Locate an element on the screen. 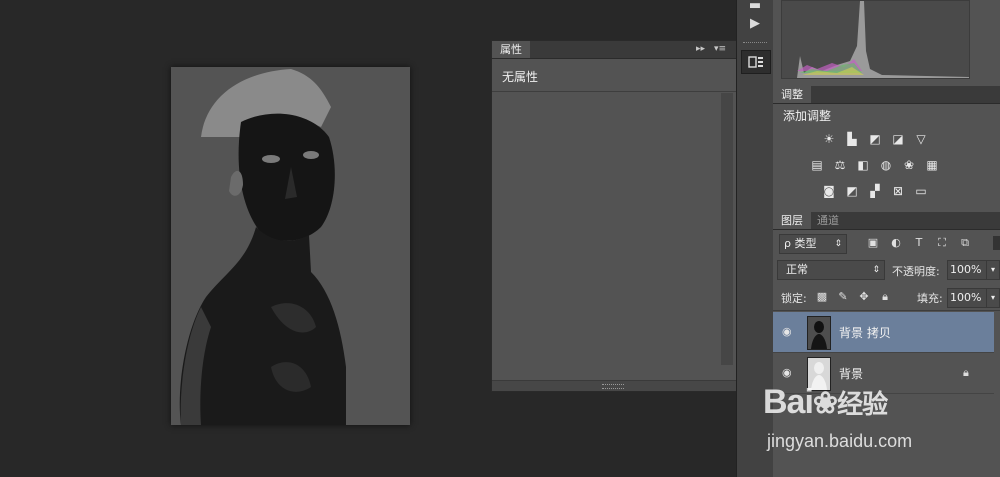 This screenshot has width=1000, height=477. filter-toggle is located at coordinates (996, 243).